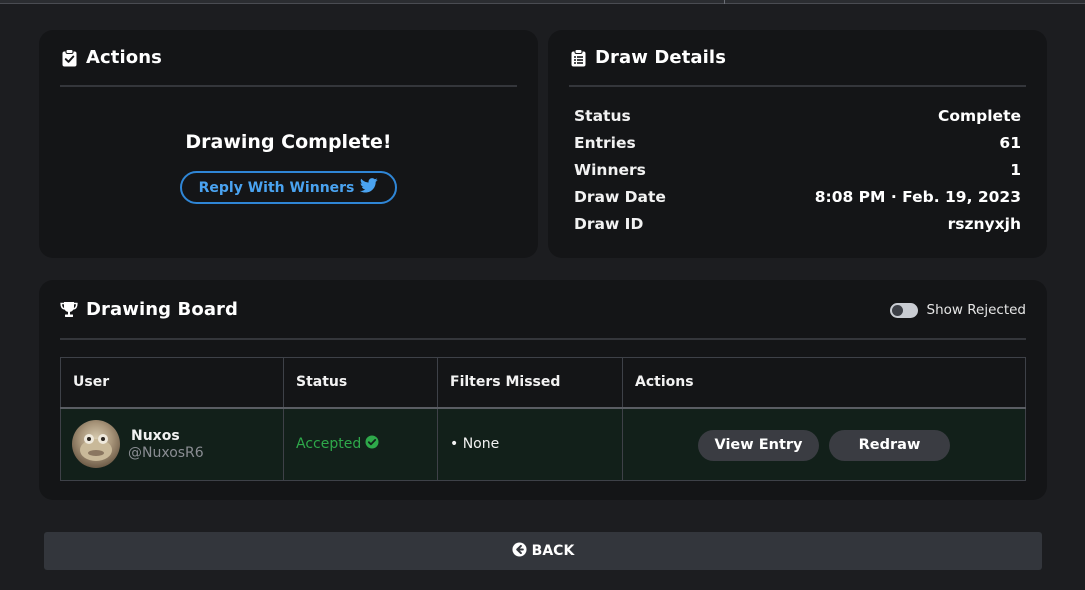 The image size is (1085, 590). I want to click on show-rejected-control: Show Rejected, so click(957, 310).